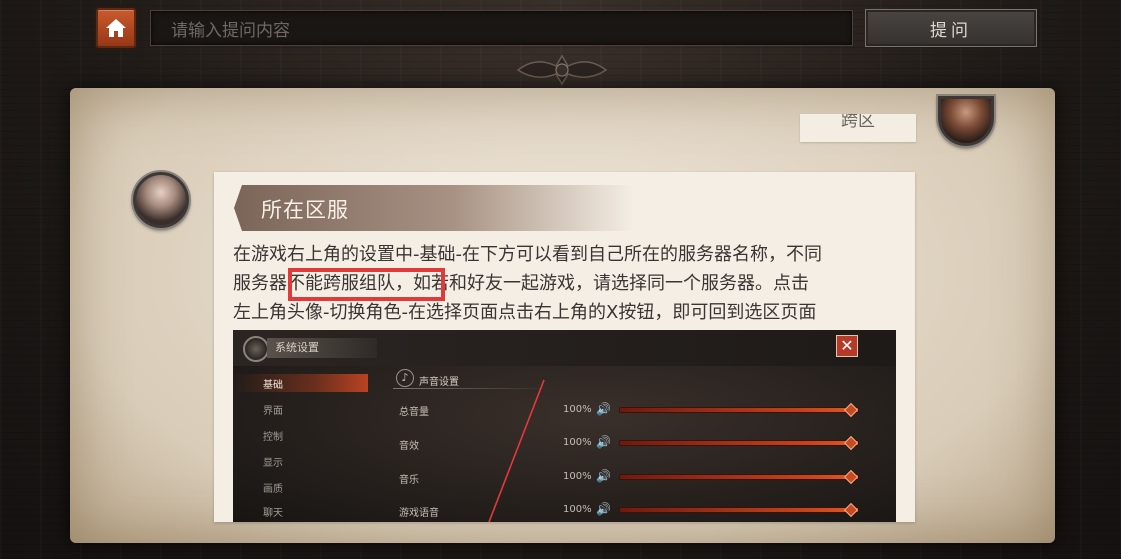  What do you see at coordinates (739, 410) in the screenshot?
I see `slider-master` at bounding box center [739, 410].